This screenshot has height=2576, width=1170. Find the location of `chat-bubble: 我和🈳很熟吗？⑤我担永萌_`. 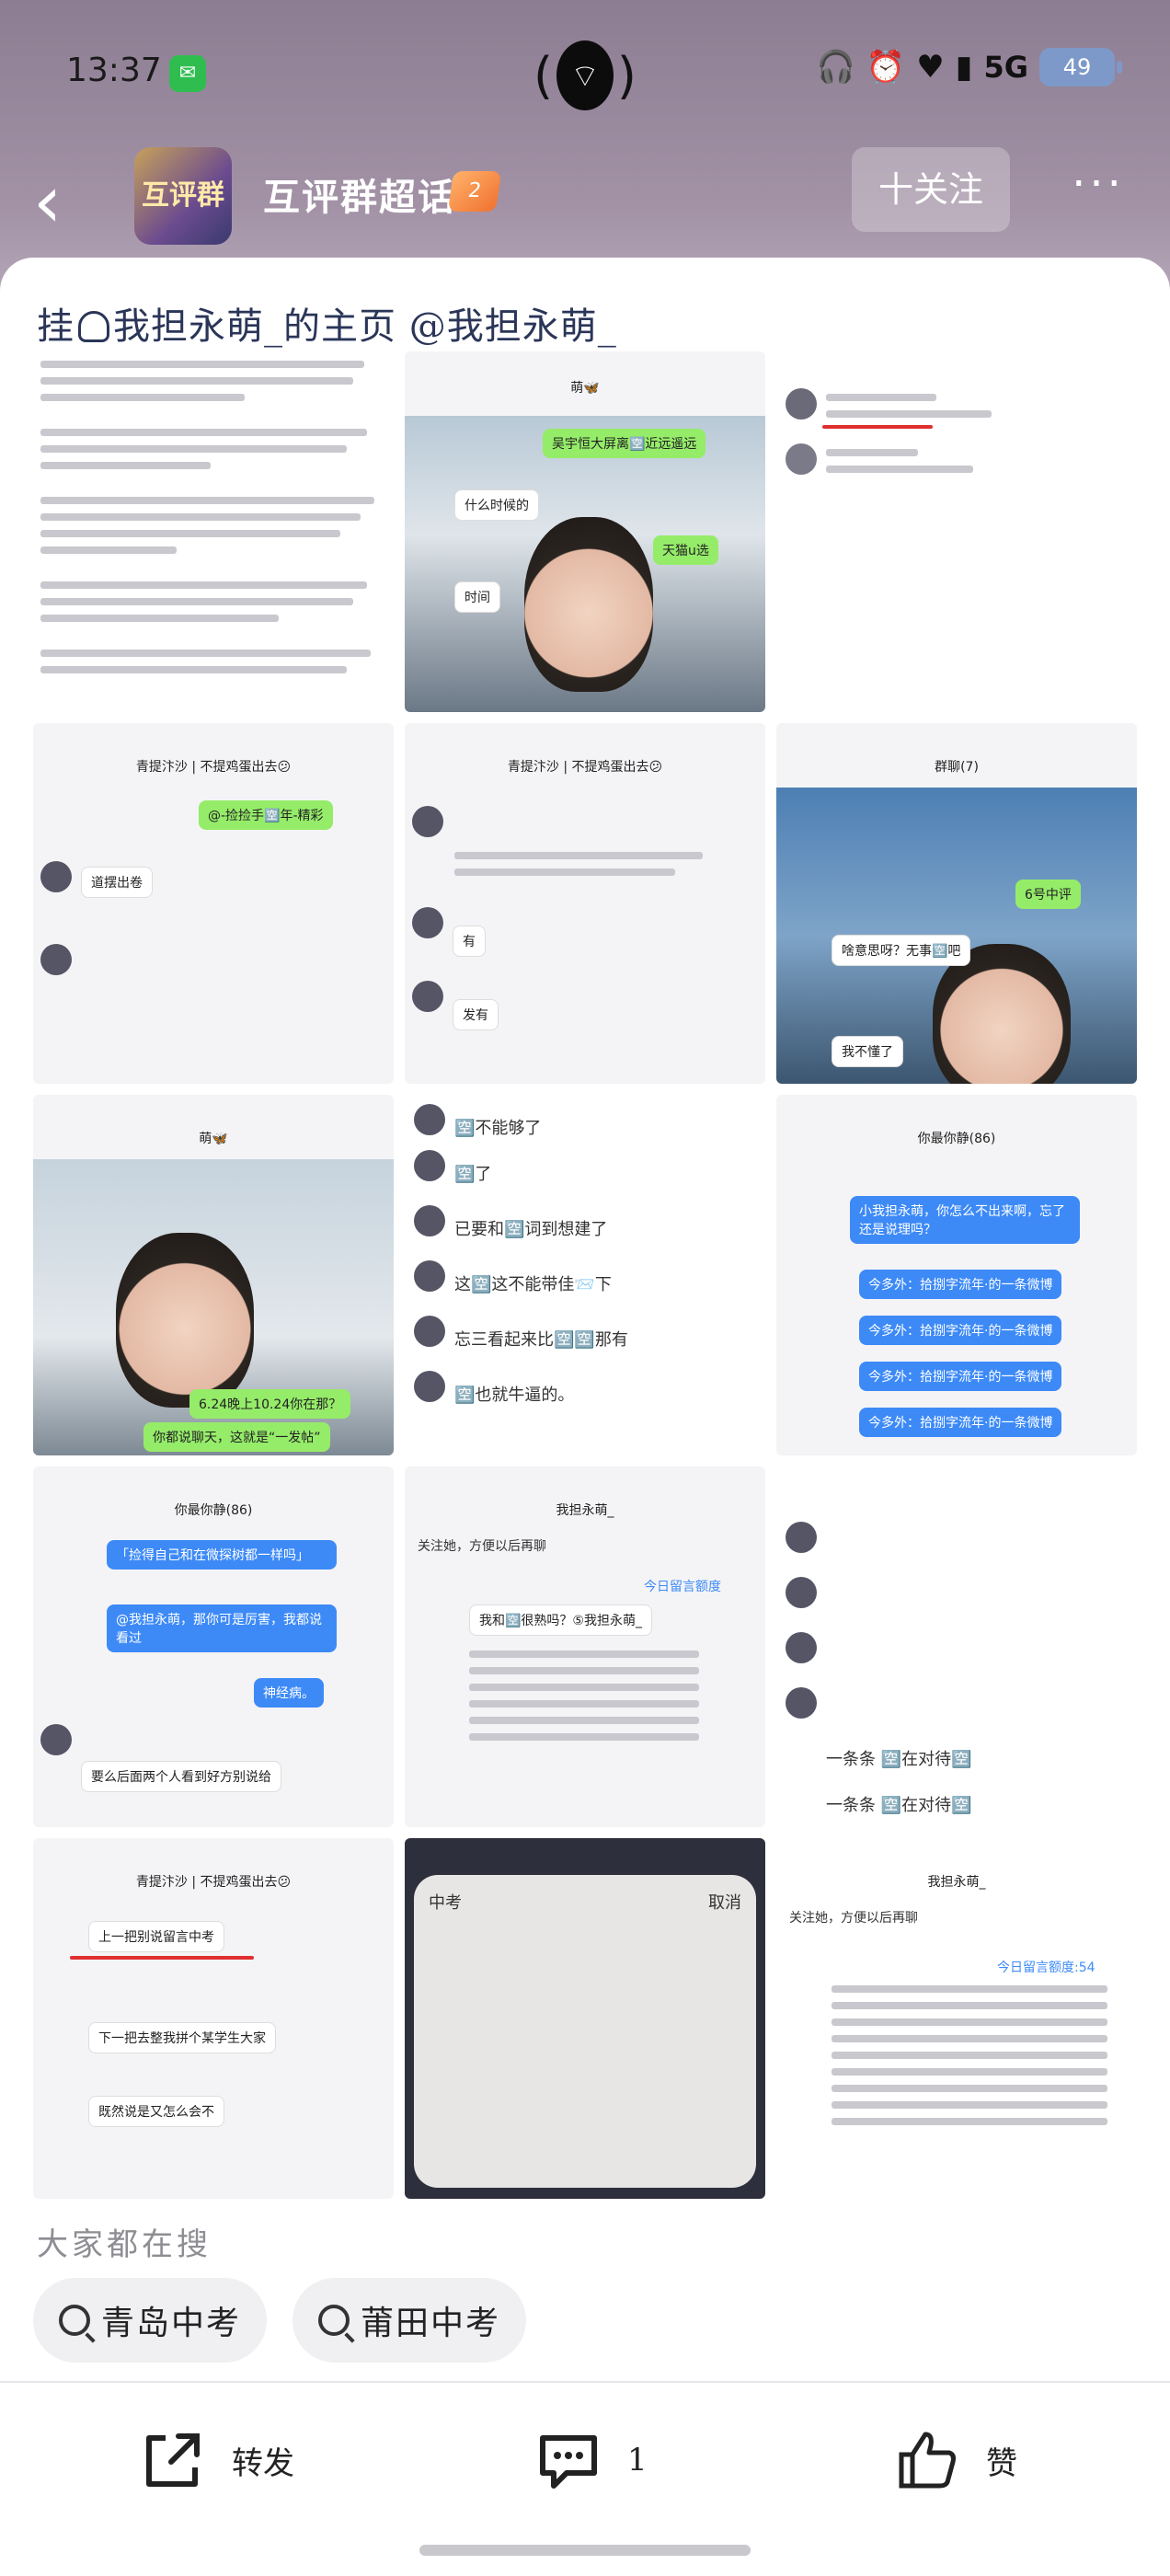

chat-bubble: 我和🈳很熟吗？⑤我担永萌_ is located at coordinates (560, 1620).